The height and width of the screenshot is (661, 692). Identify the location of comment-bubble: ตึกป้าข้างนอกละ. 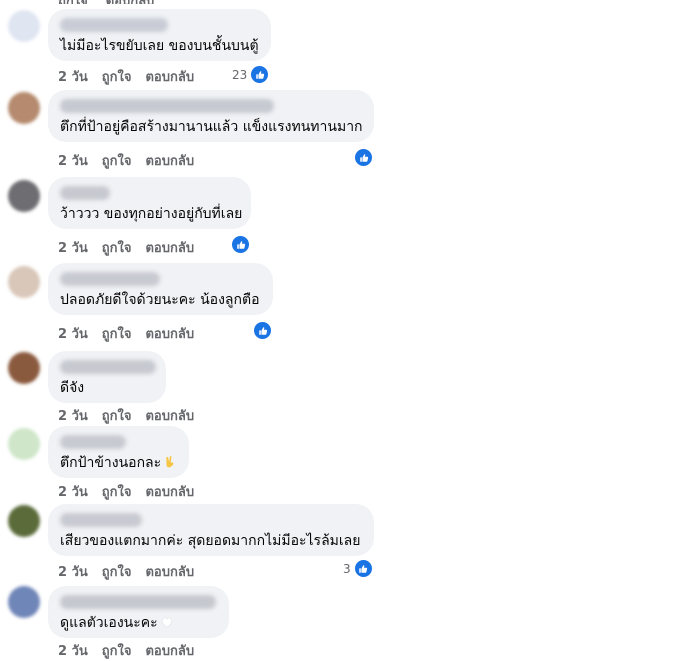
(118, 452).